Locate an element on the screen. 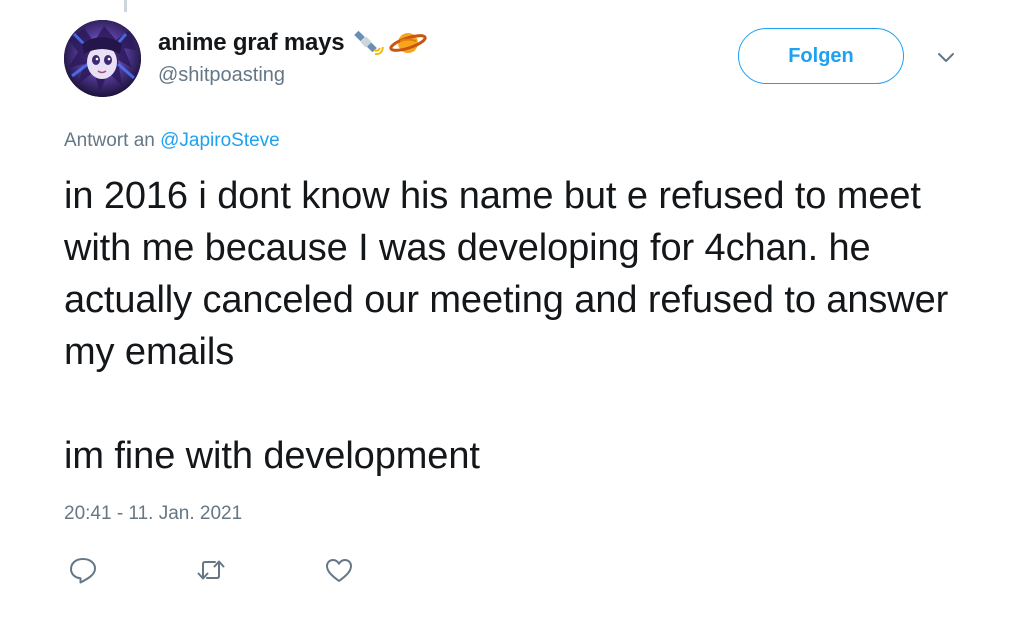  reply-icon is located at coordinates (83, 570).